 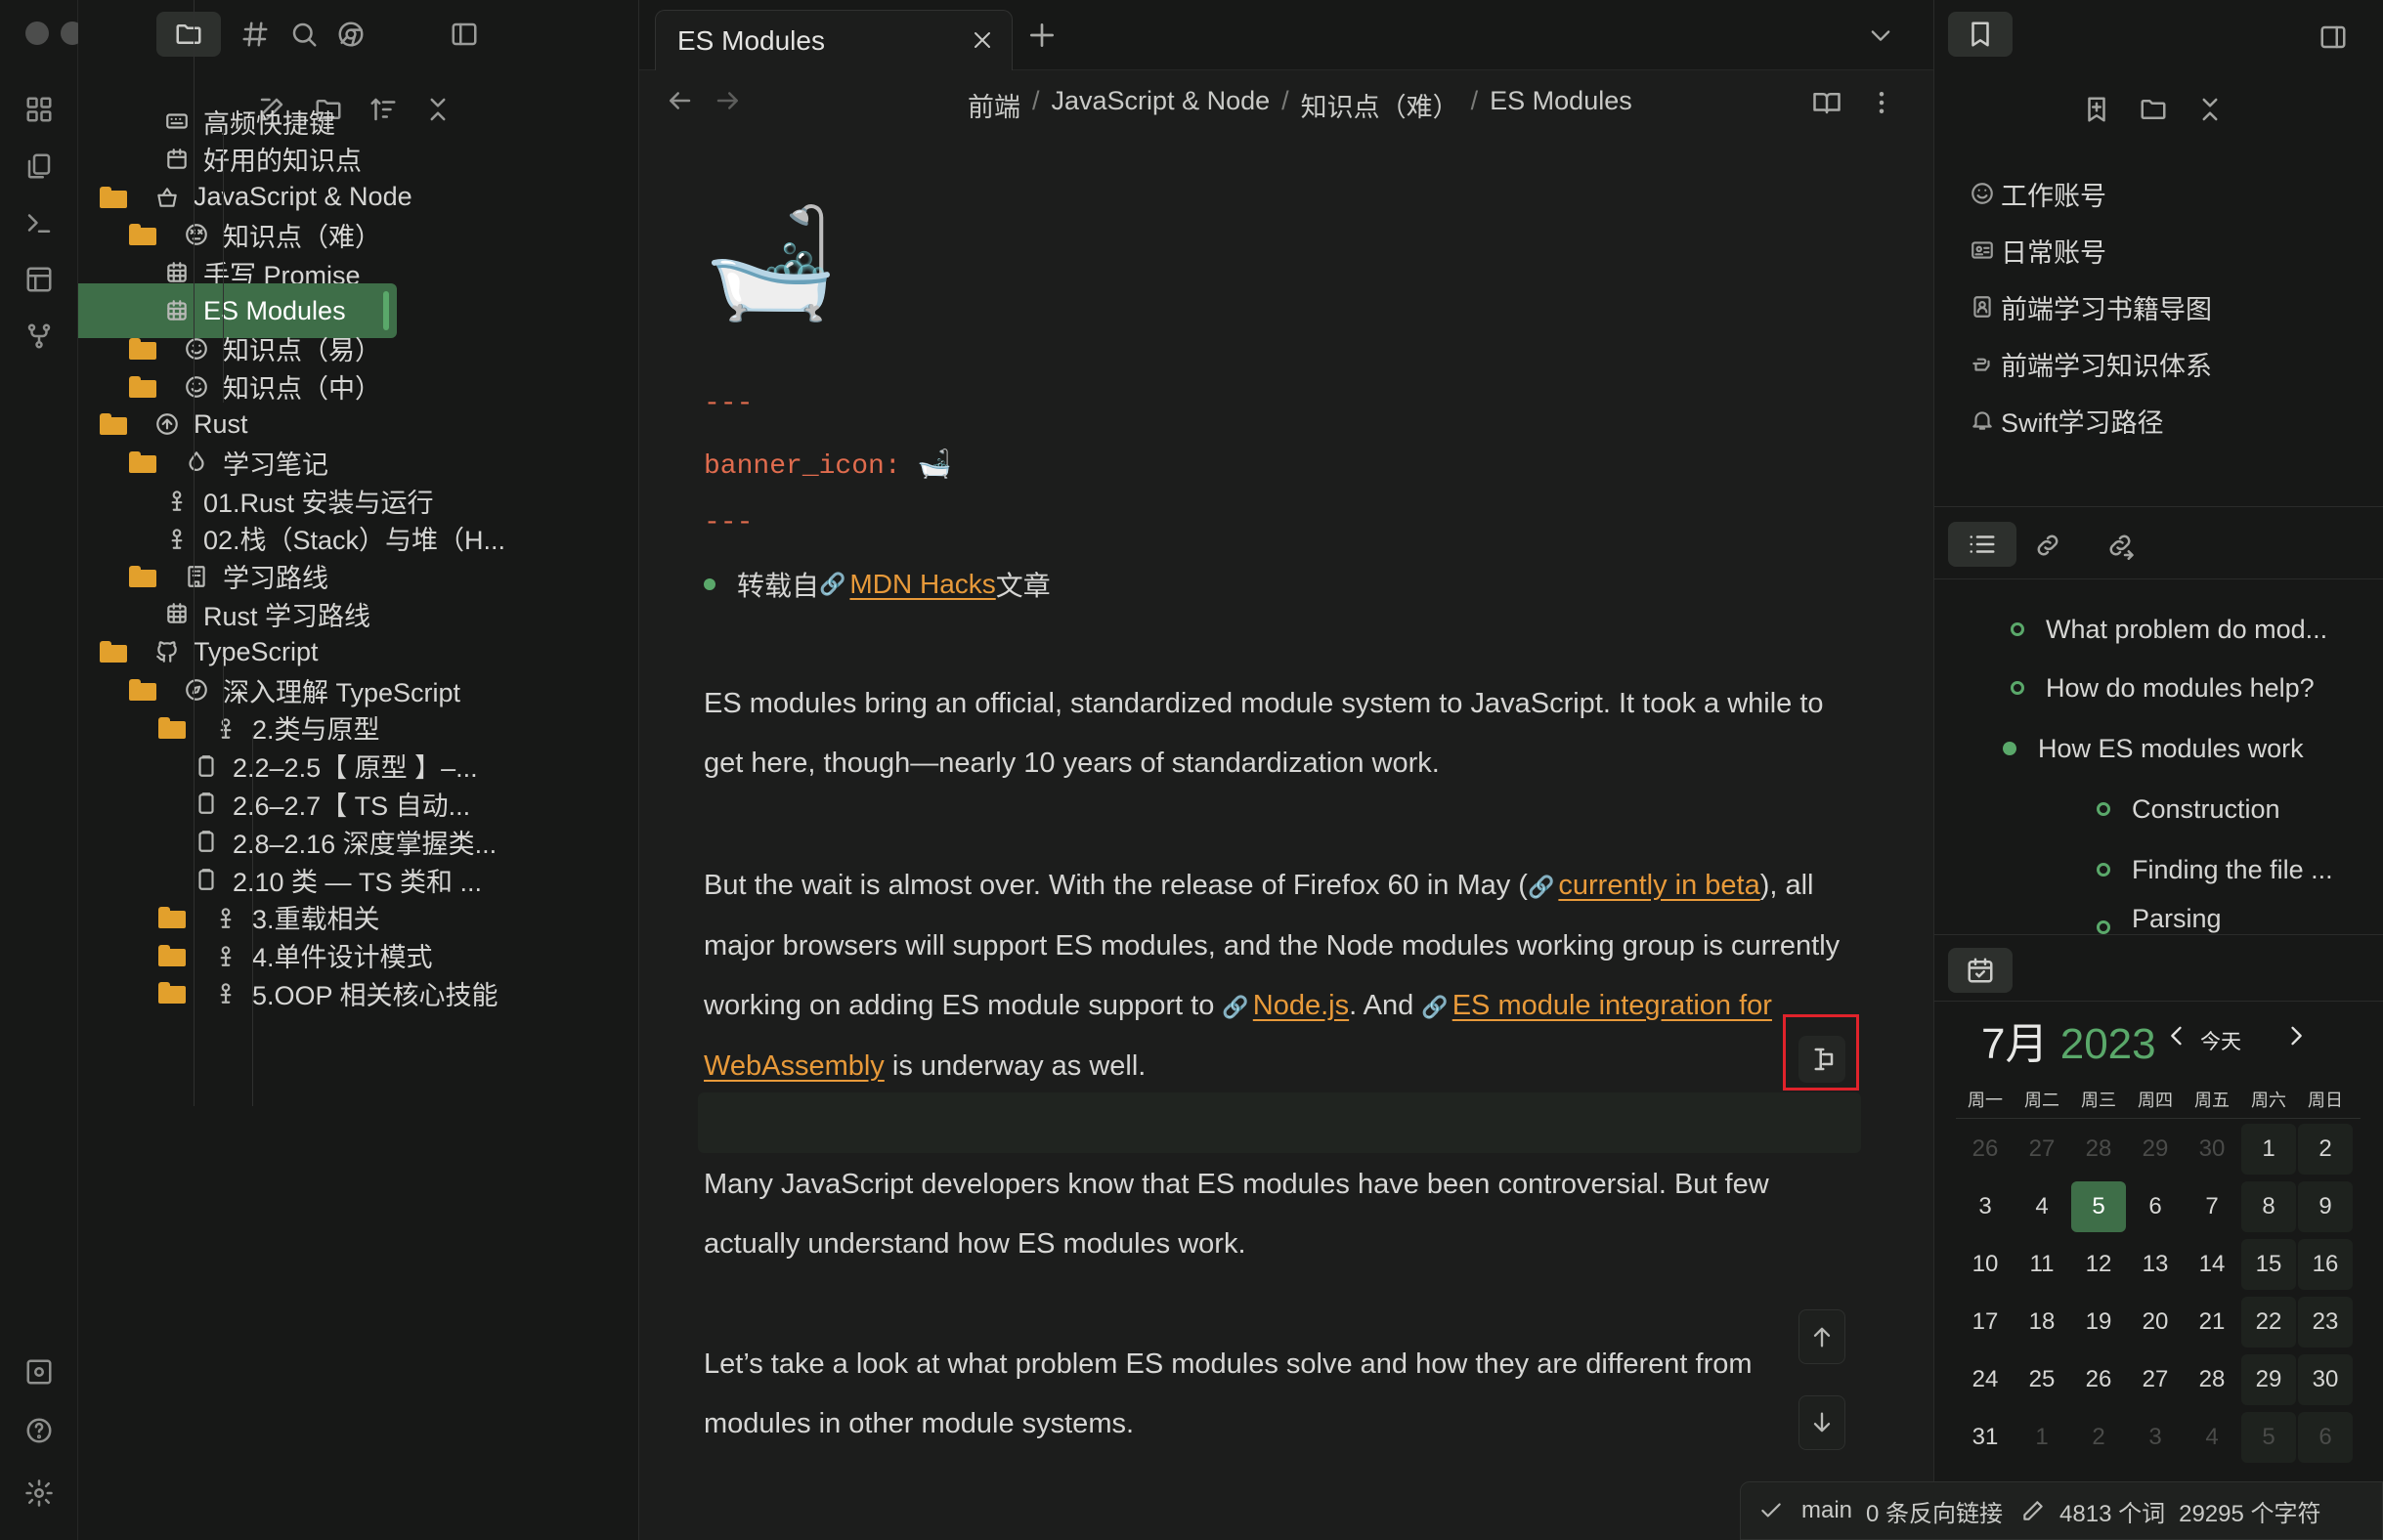 What do you see at coordinates (1985, 1264) in the screenshot?
I see `calendar-day: 10` at bounding box center [1985, 1264].